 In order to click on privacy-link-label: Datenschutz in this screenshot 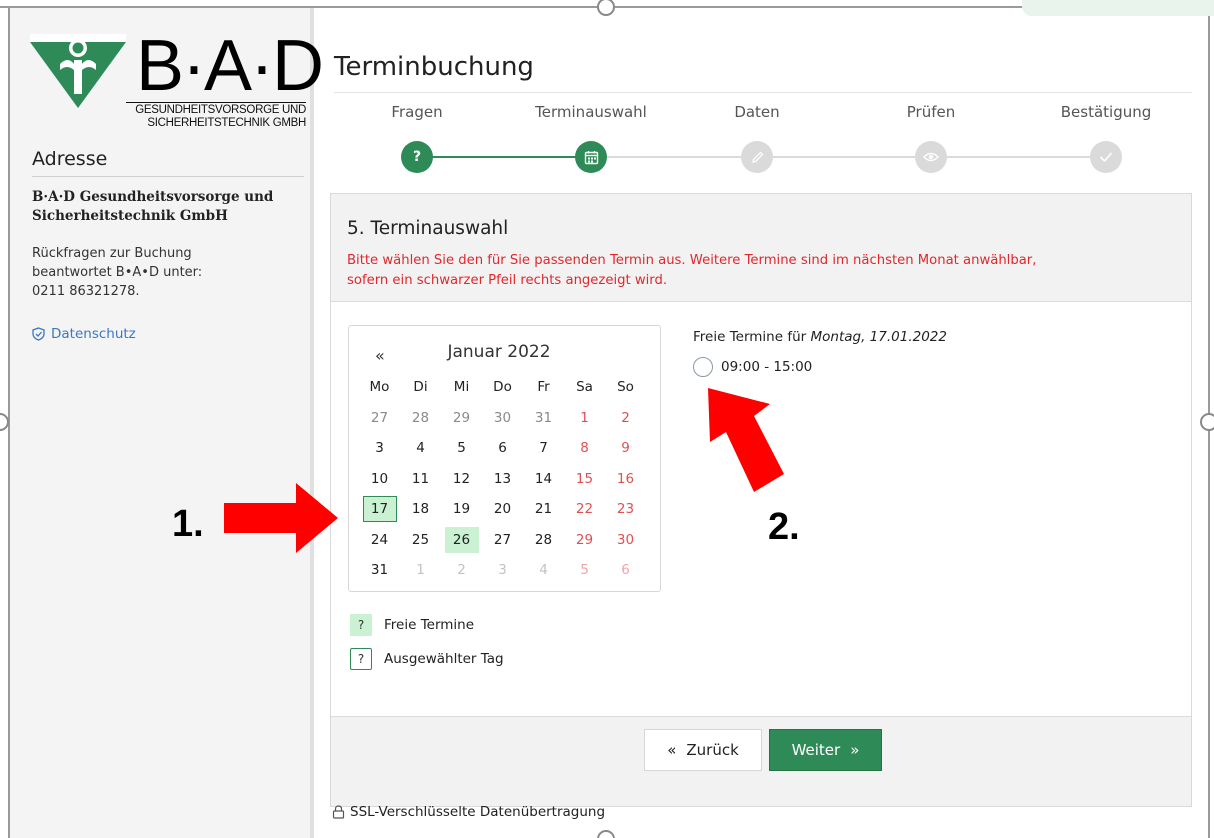, I will do `click(93, 334)`.